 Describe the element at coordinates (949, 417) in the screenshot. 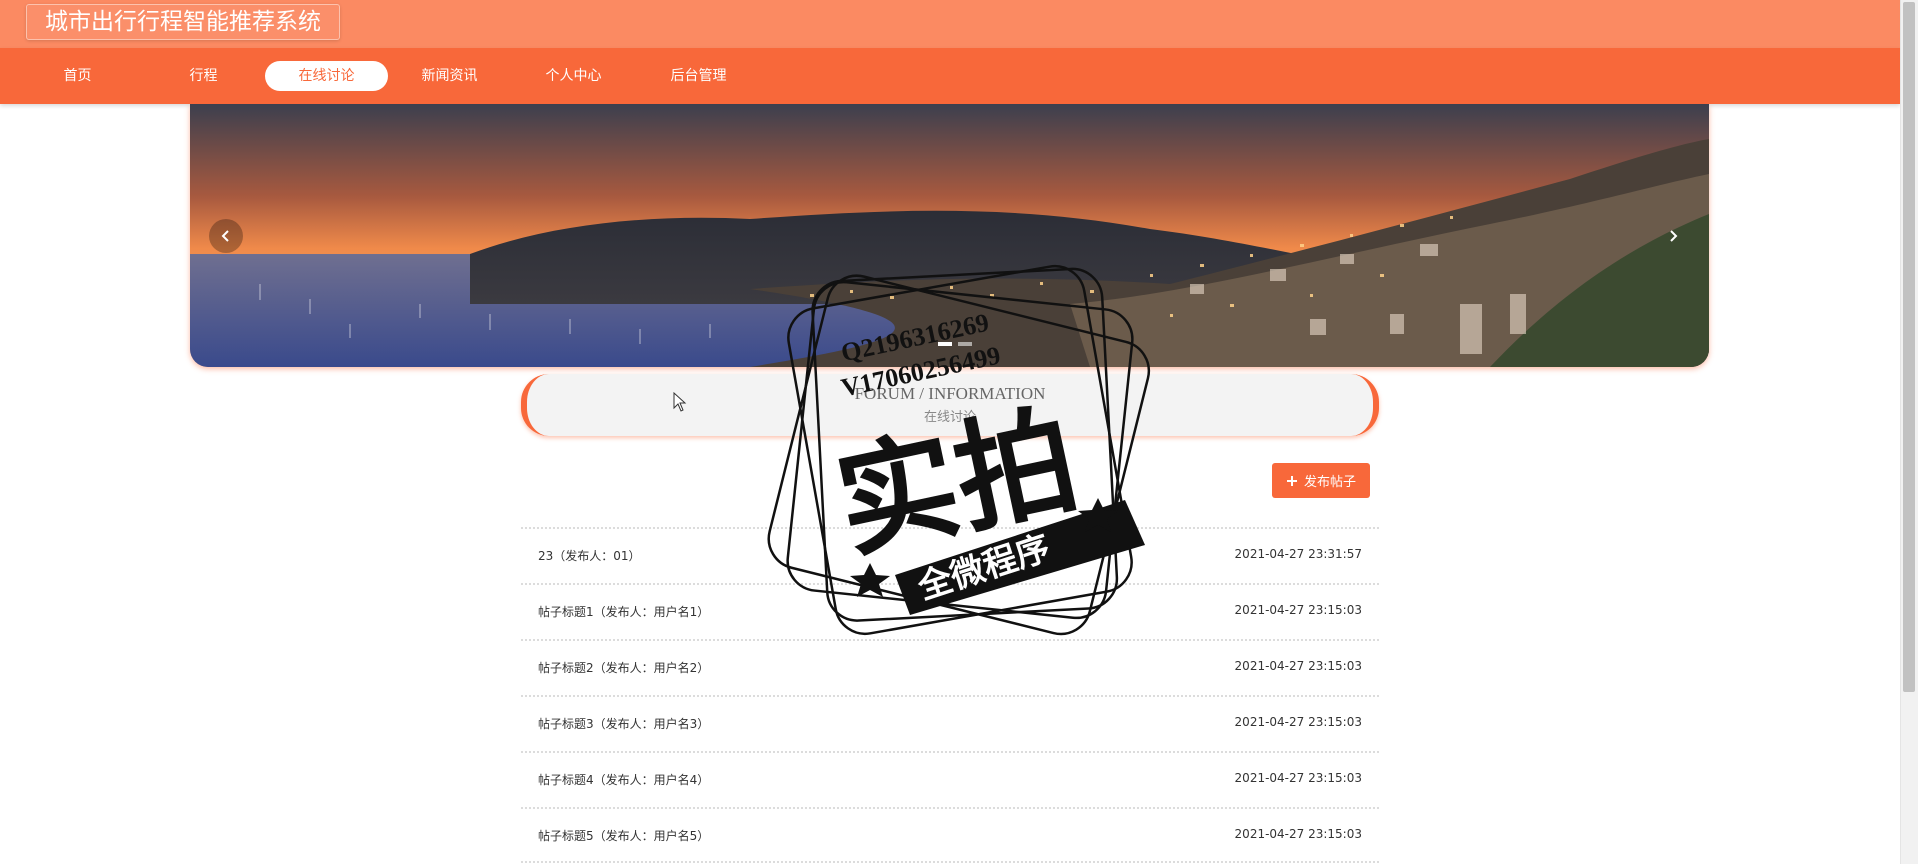

I see `section-title-cn: 在线讨论` at that location.